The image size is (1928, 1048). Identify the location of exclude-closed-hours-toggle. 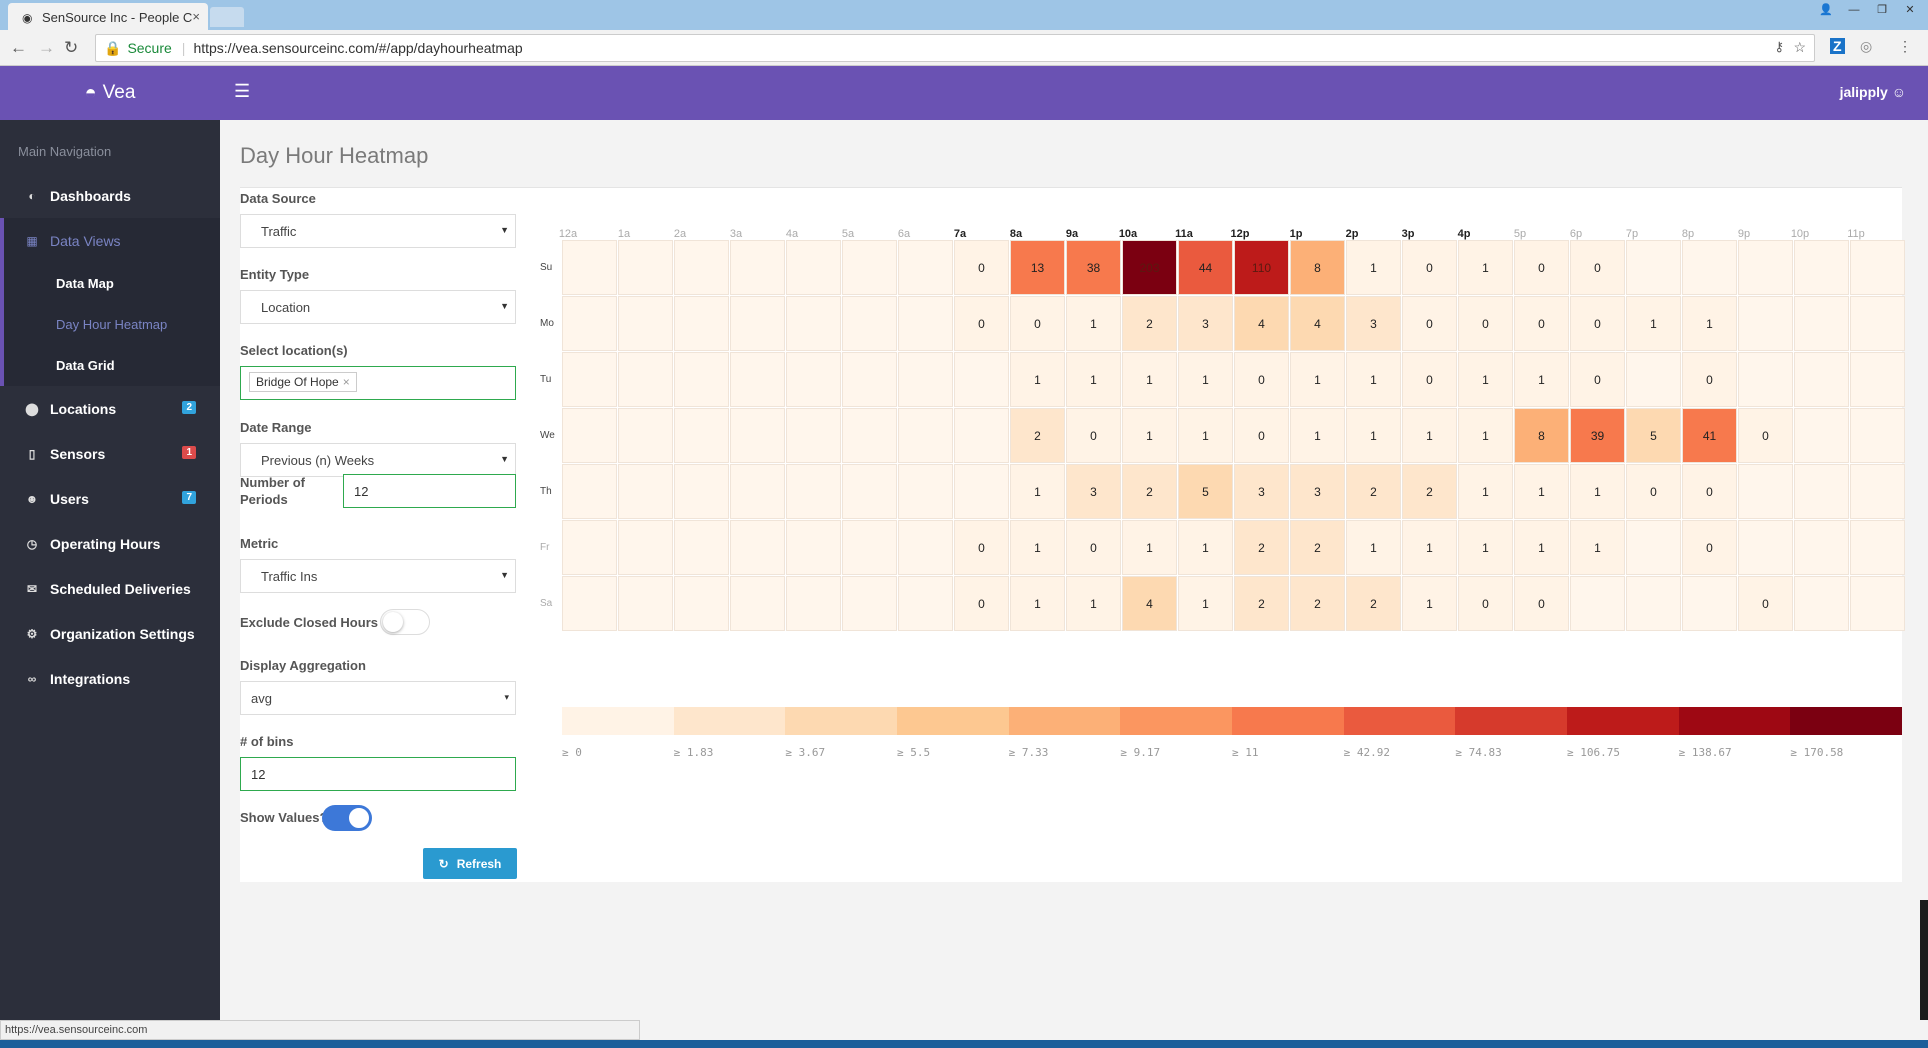
(405, 622).